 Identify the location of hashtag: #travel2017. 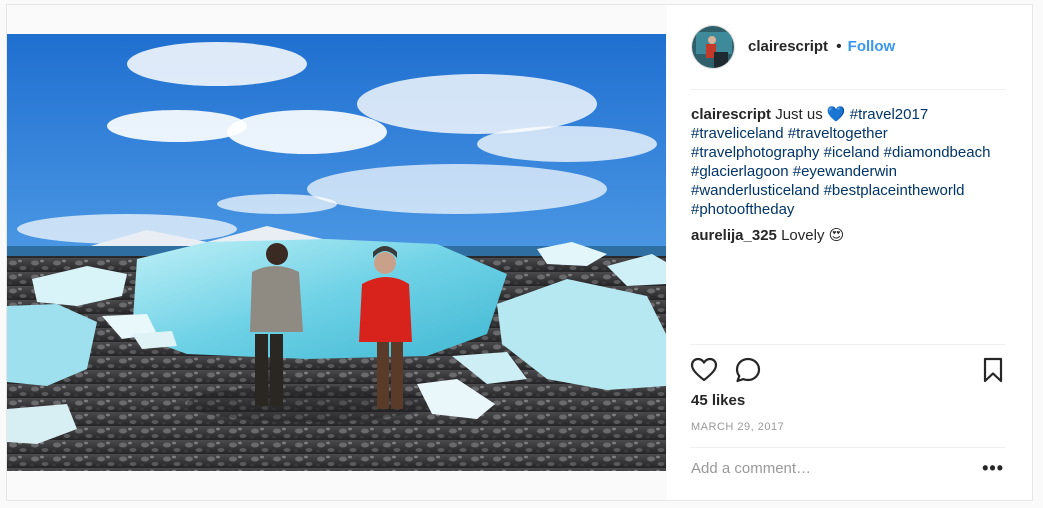
(889, 114).